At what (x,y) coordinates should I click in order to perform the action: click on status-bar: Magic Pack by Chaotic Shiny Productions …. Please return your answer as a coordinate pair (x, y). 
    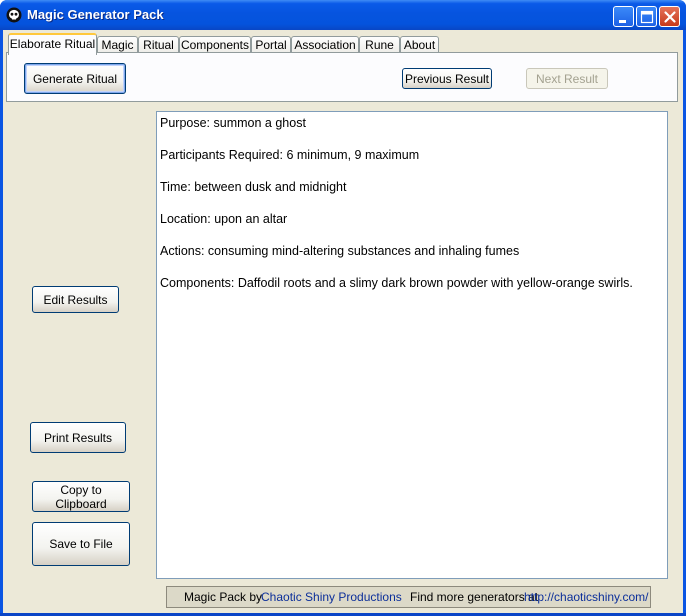
    Looking at the image, I should click on (408, 597).